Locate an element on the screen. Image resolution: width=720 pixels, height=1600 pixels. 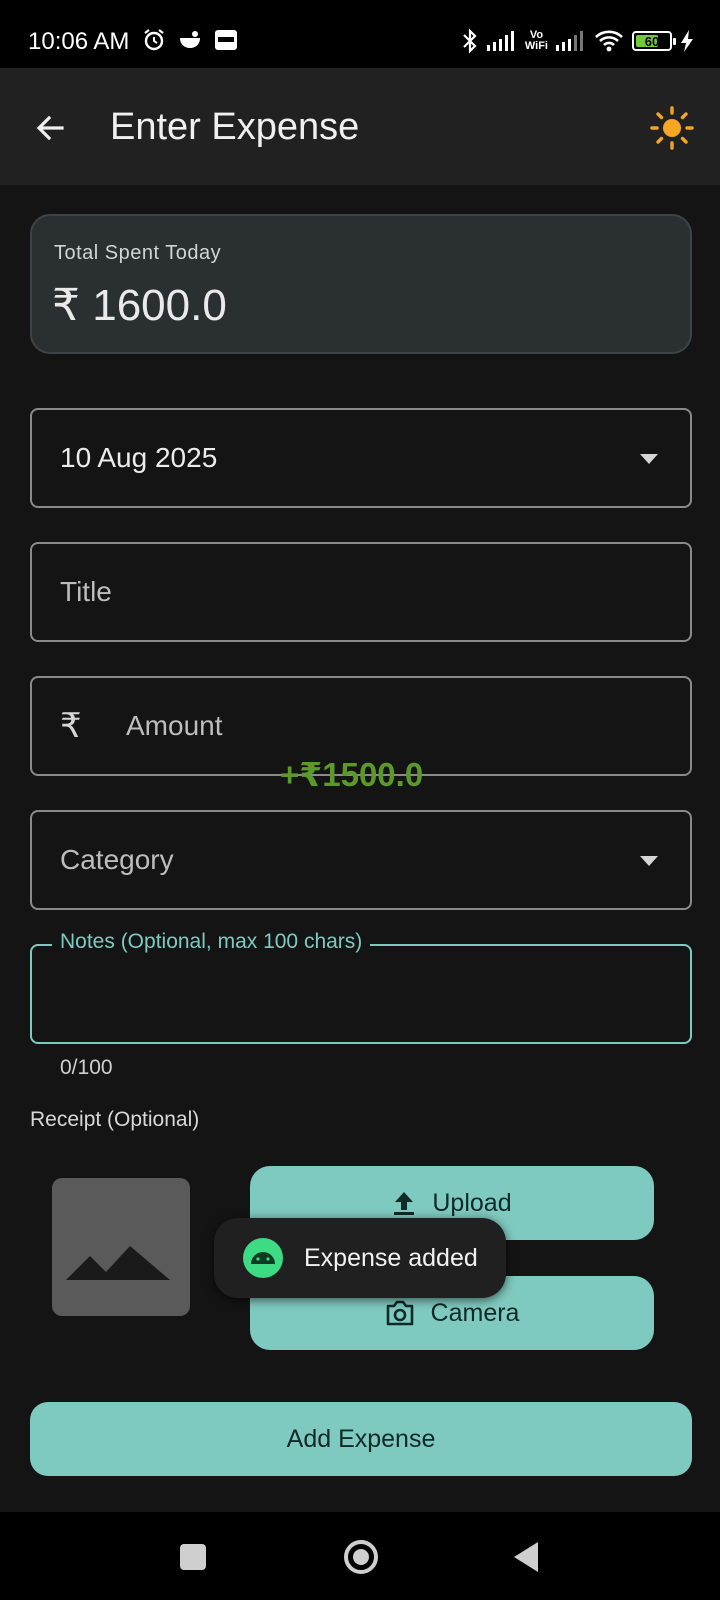
back-button is located at coordinates (50, 128).